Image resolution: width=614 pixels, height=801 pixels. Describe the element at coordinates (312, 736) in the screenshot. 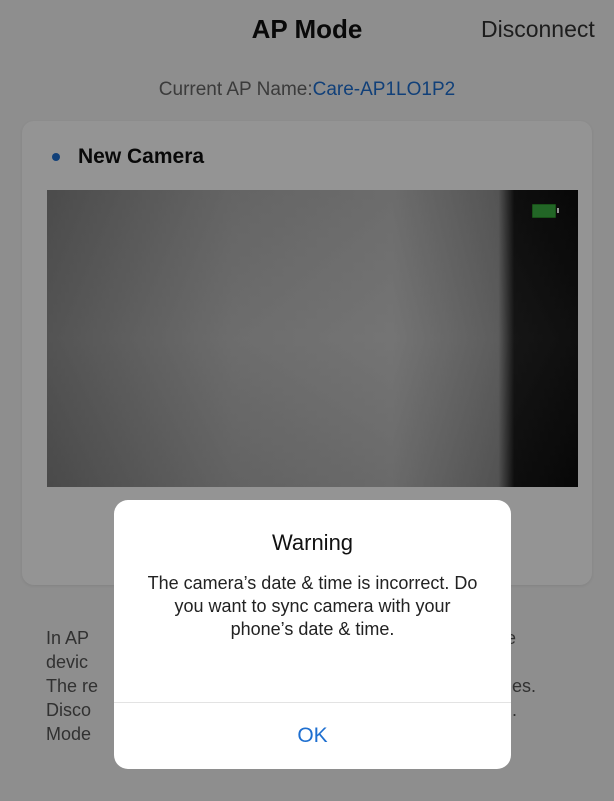

I see `ok-button: OK` at that location.